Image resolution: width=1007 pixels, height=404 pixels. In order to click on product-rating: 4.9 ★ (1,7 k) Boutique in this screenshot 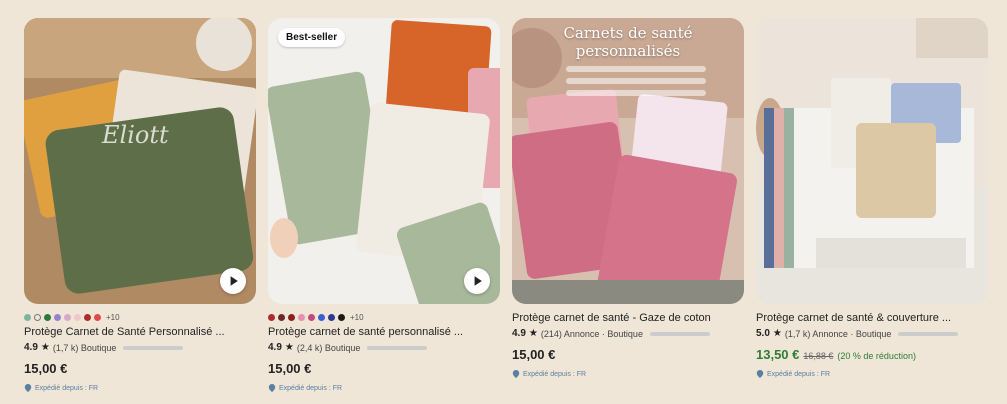, I will do `click(140, 347)`.